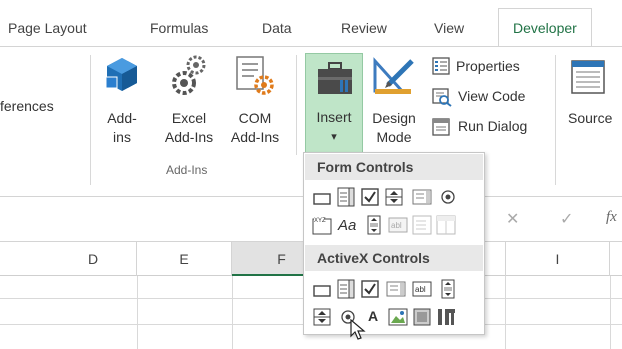 Image resolution: width=622 pixels, height=349 pixels. I want to click on activex-text-box-control-icon: abl, so click(422, 289).